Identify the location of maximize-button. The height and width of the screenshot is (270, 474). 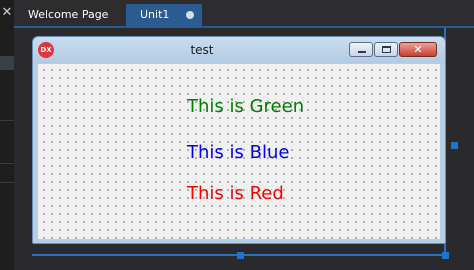
(386, 49).